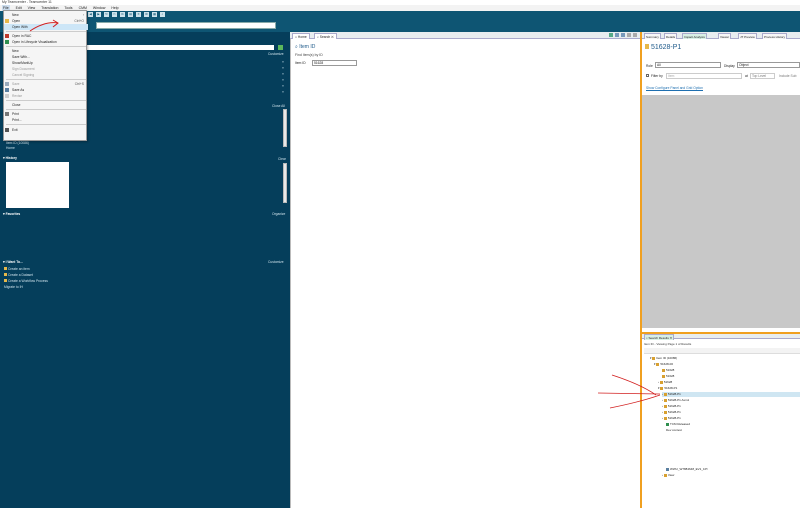  What do you see at coordinates (671, 36) in the screenshot?
I see `tab-details: Details` at bounding box center [671, 36].